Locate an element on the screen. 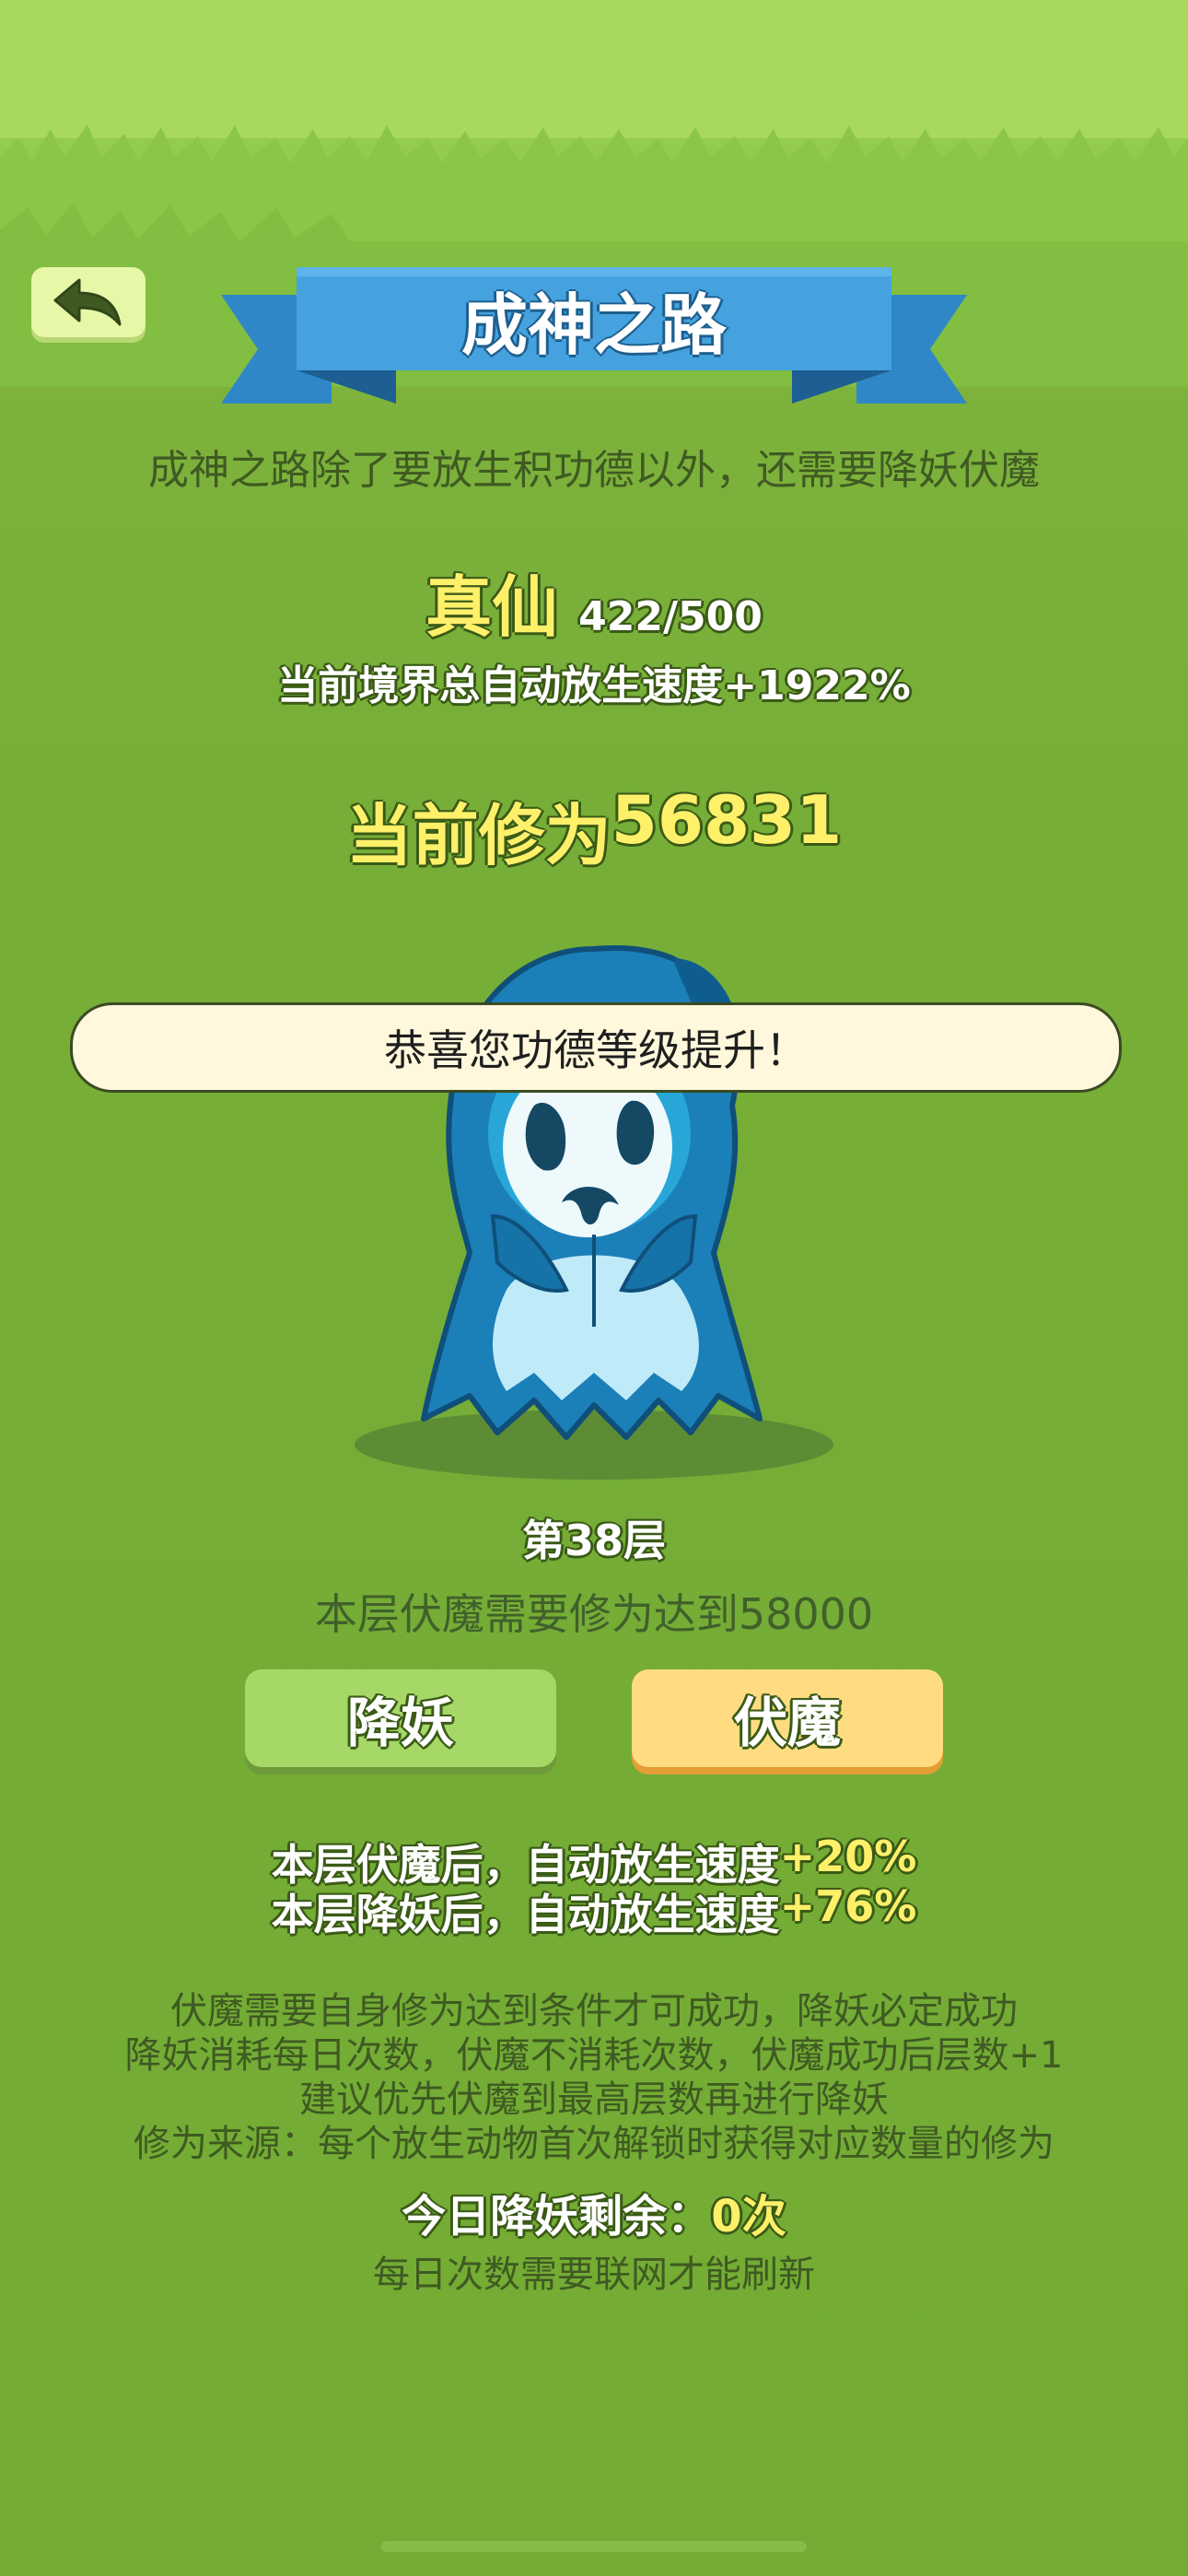 This screenshot has height=2576, width=1188. demon-bonus-value: +76% is located at coordinates (848, 1906).